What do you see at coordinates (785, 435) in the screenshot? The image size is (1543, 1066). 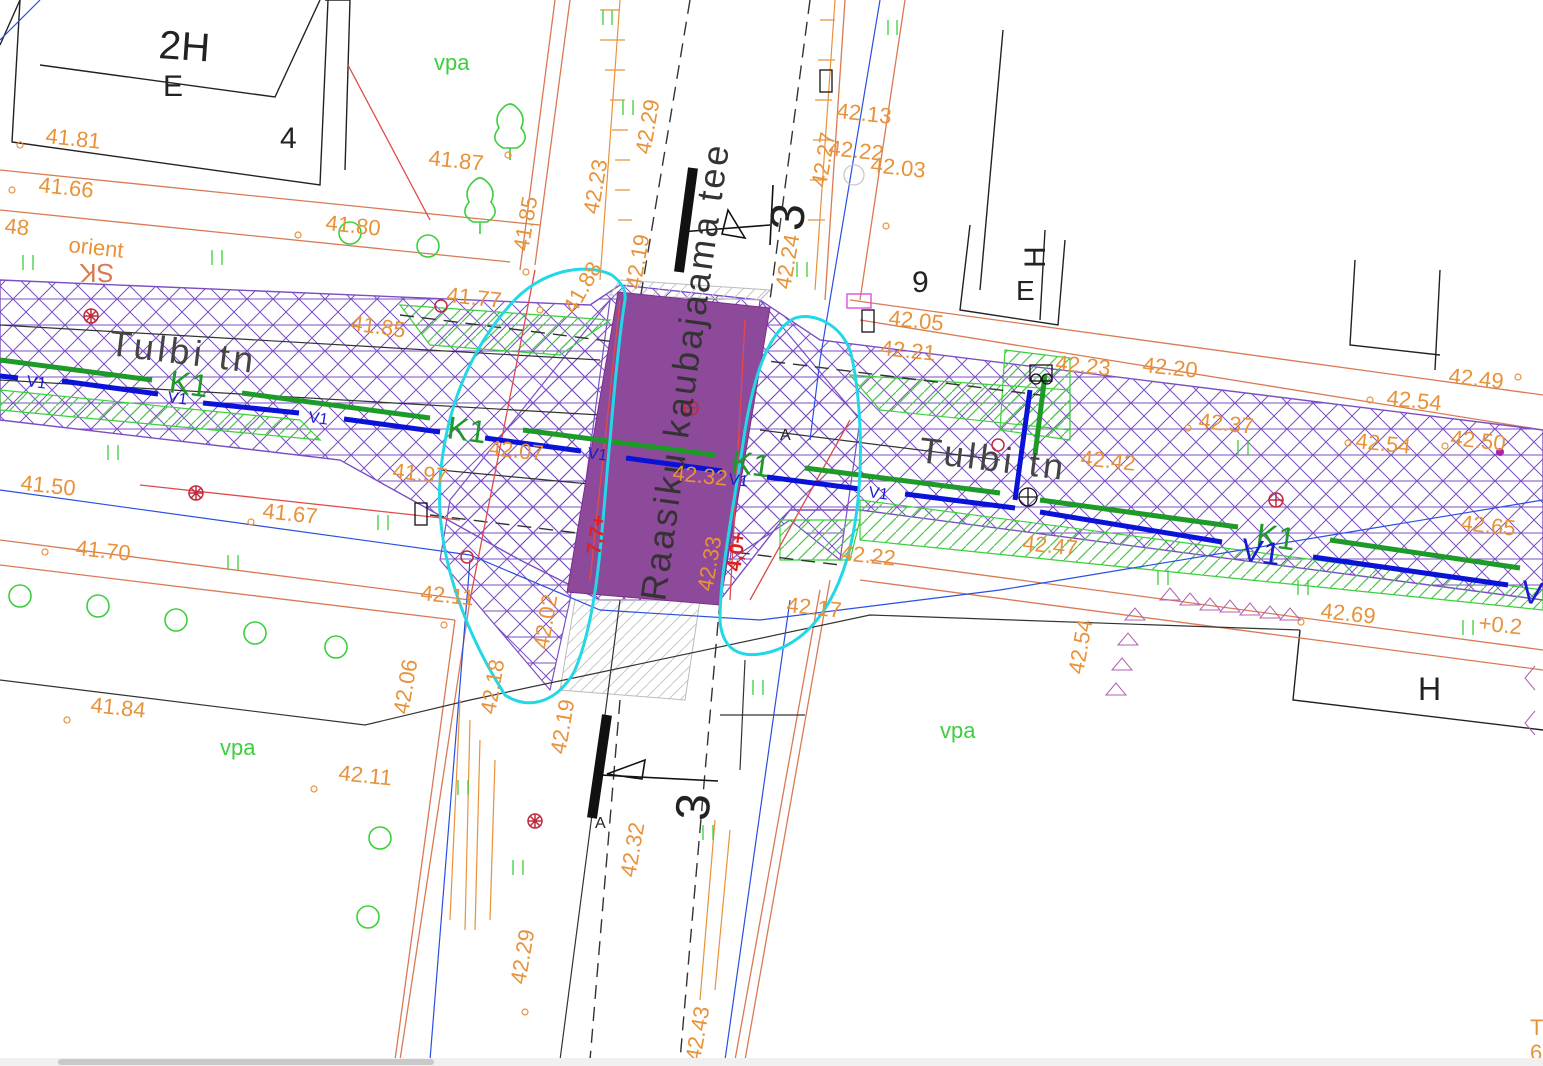 I see `section-letter-top: A` at bounding box center [785, 435].